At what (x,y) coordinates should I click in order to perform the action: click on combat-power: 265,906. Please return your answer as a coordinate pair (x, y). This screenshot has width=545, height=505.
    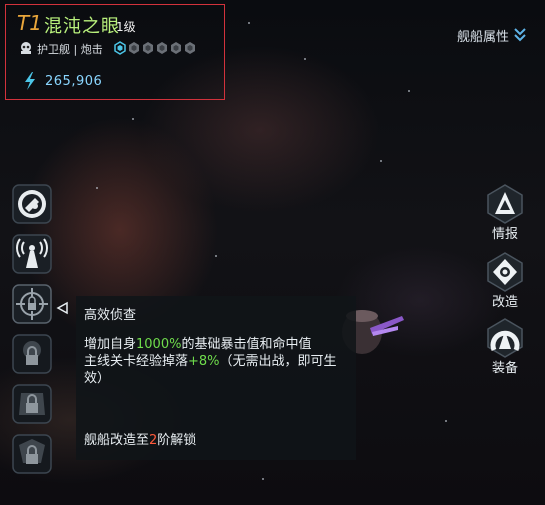
    Looking at the image, I should click on (74, 81).